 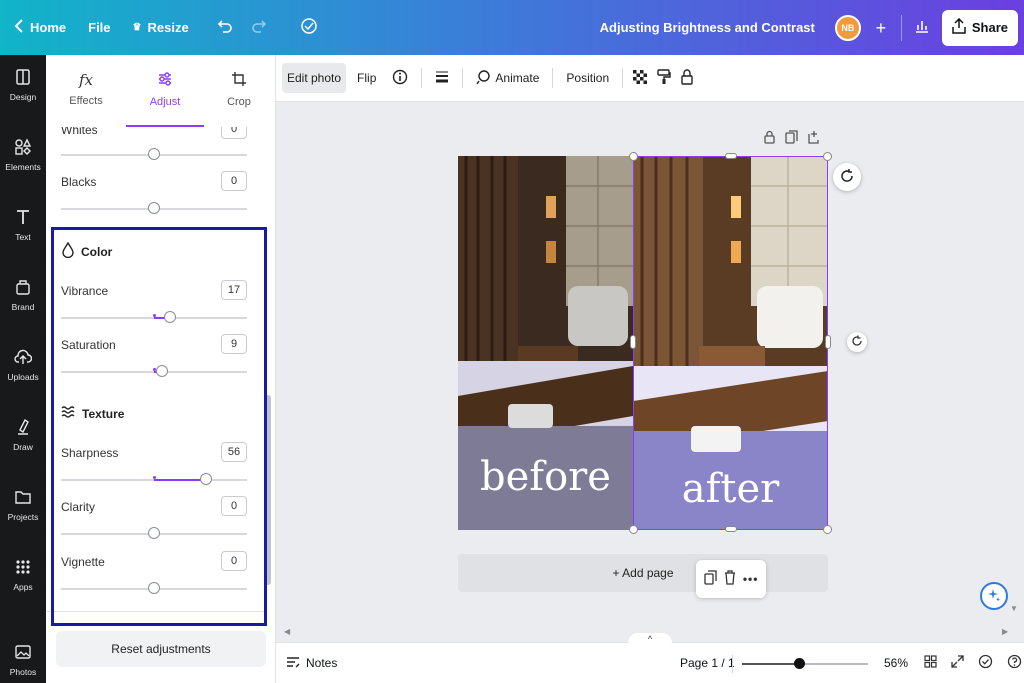 I want to click on save-status-button, so click(x=309, y=28).